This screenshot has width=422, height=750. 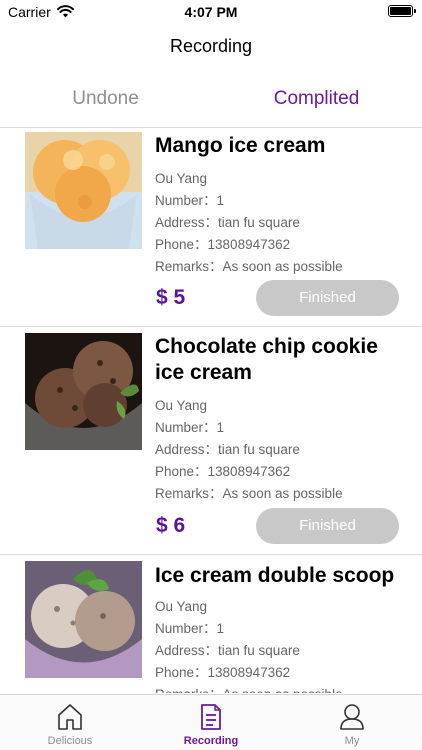 What do you see at coordinates (211, 741) in the screenshot?
I see `tab-label: Recording` at bounding box center [211, 741].